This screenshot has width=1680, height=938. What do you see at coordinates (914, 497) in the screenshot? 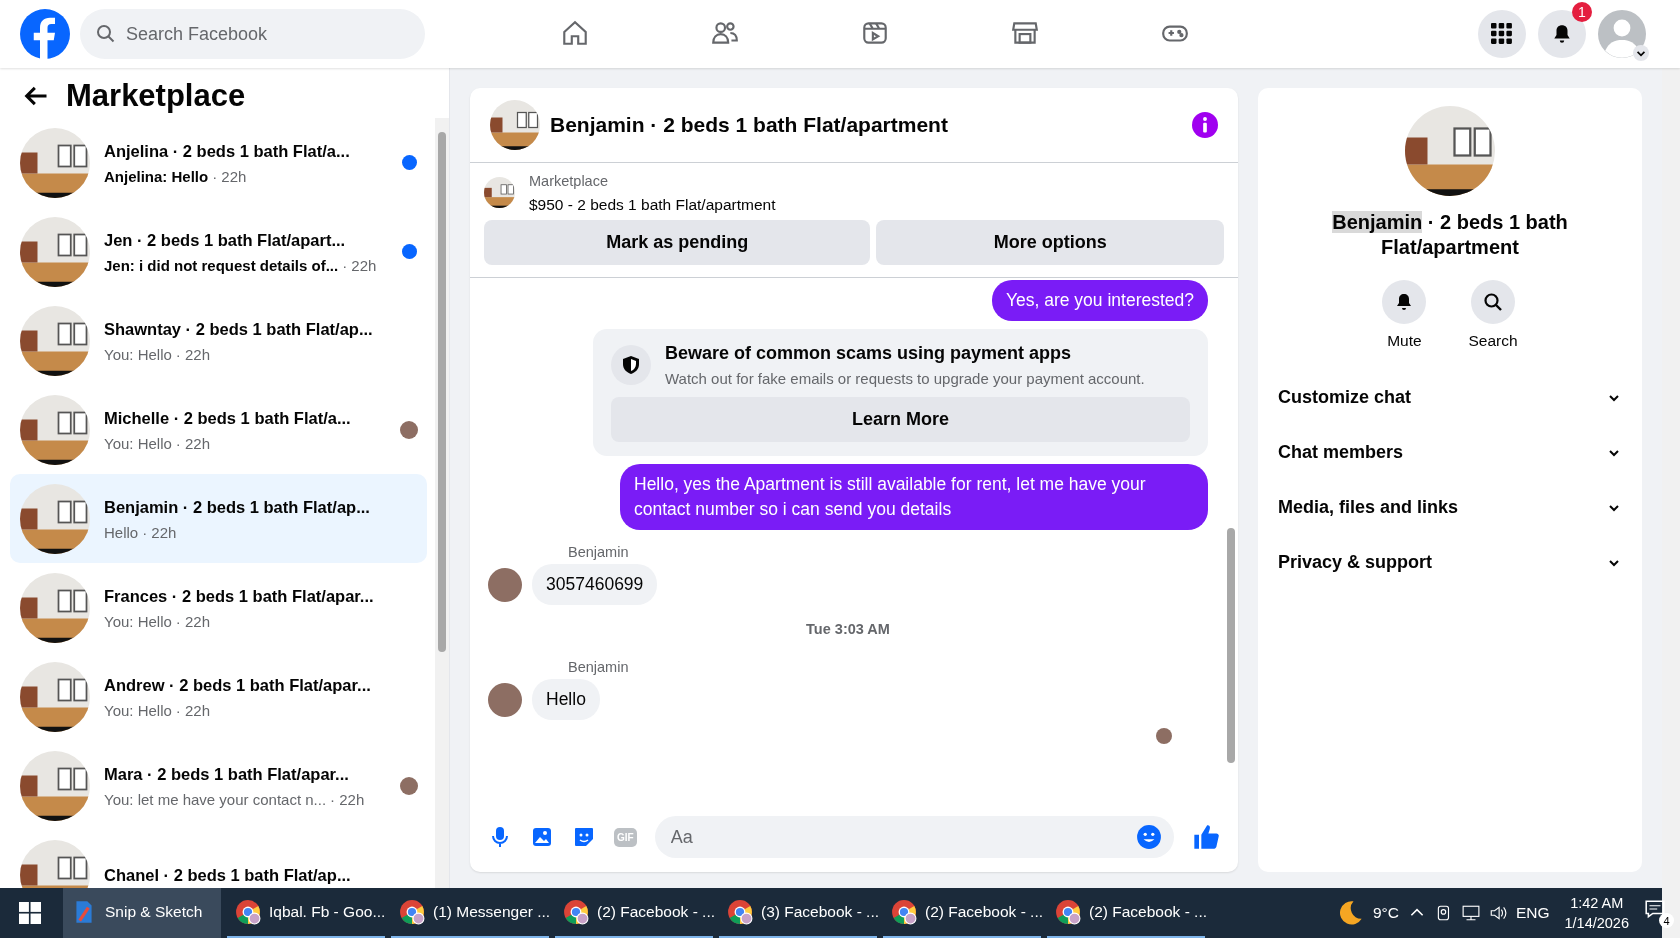
I see `sent-message: Hello, yes the Apartment is still available for rent, let me have your contact number so i can send you details` at bounding box center [914, 497].